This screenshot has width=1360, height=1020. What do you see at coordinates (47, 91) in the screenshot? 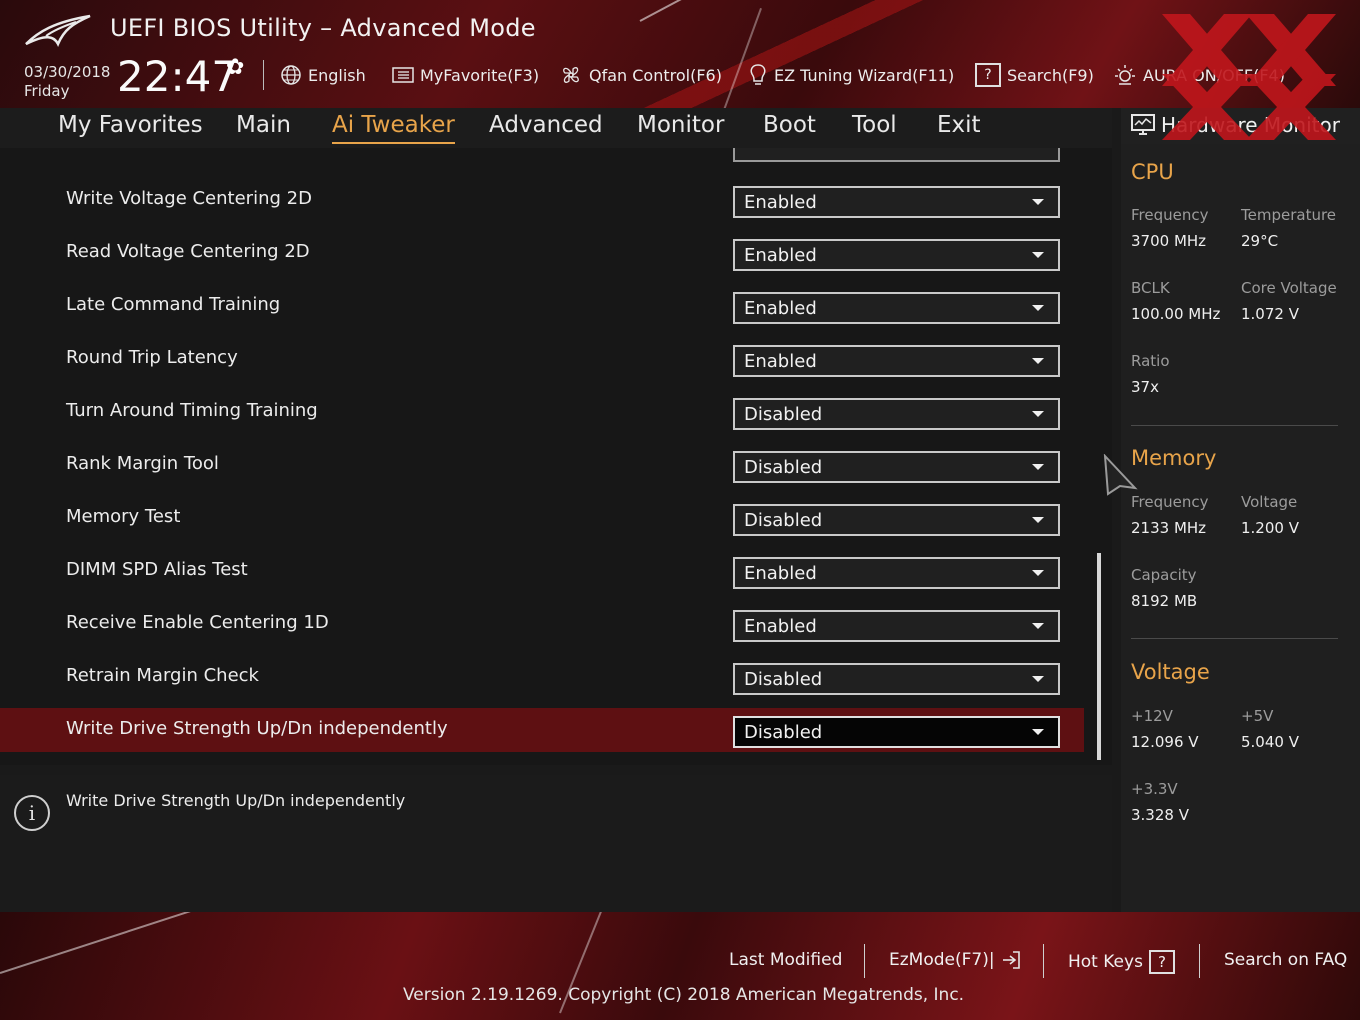
I see `day-text: Friday` at bounding box center [47, 91].